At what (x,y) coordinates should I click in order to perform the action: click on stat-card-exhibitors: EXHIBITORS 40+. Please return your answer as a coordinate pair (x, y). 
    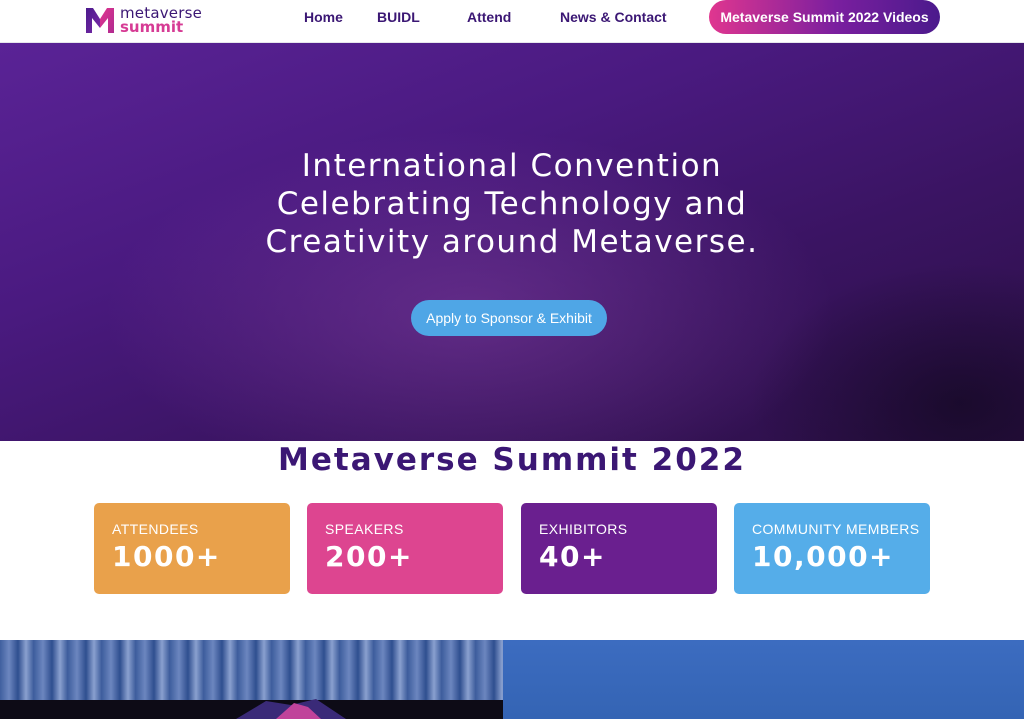
    Looking at the image, I should click on (619, 548).